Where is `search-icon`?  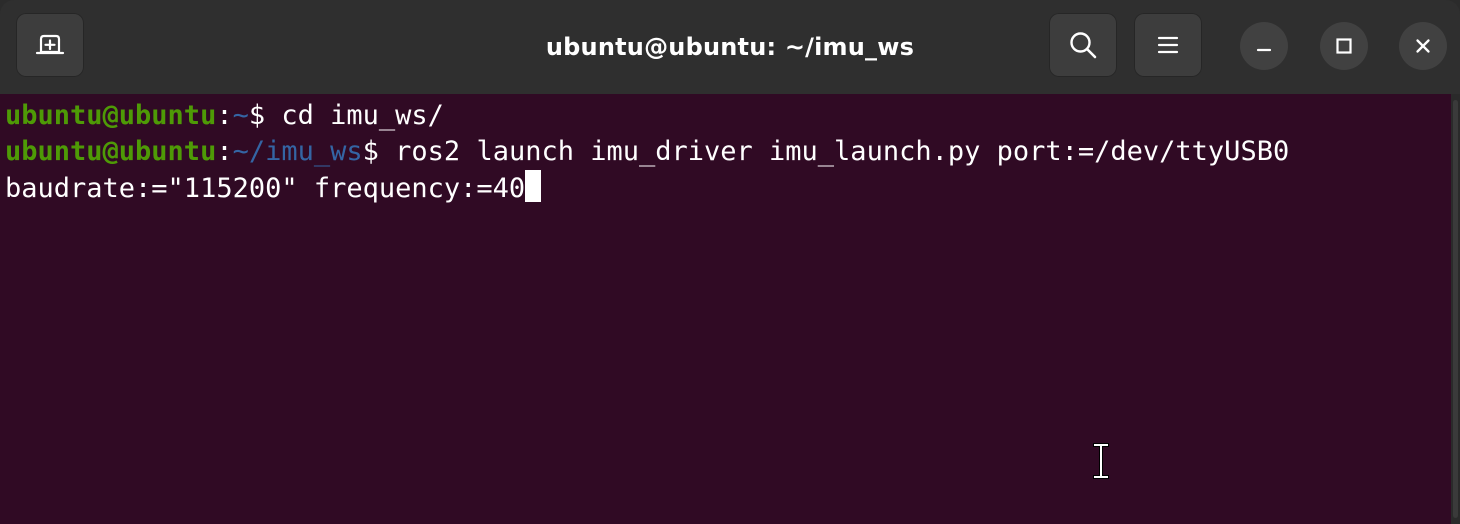 search-icon is located at coordinates (1083, 45).